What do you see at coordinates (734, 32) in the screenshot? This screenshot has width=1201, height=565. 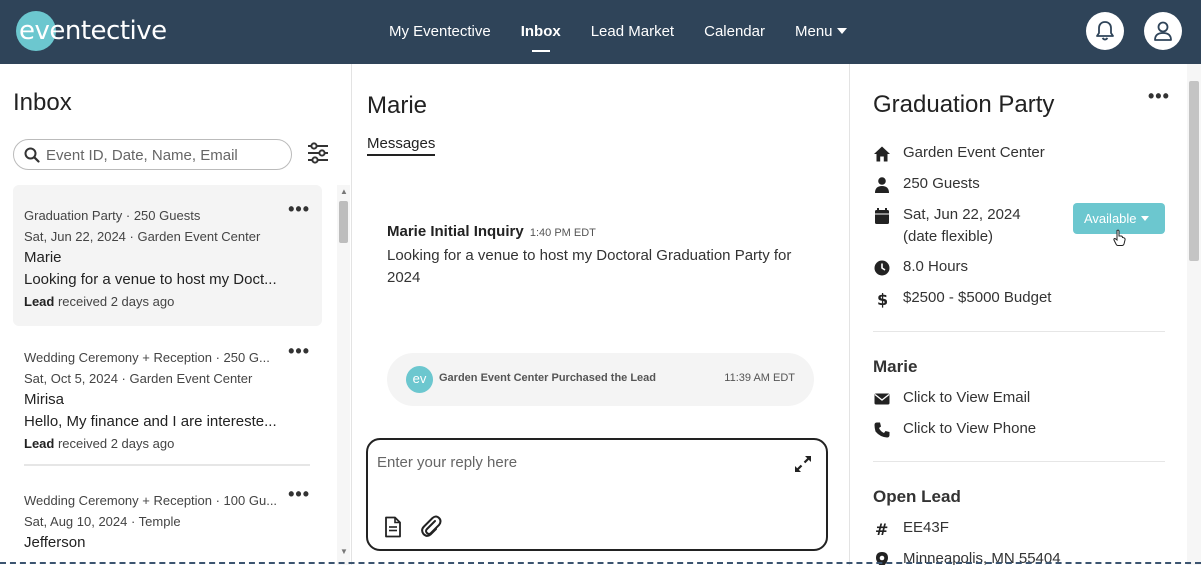 I see `nav-calendar: Calendar` at bounding box center [734, 32].